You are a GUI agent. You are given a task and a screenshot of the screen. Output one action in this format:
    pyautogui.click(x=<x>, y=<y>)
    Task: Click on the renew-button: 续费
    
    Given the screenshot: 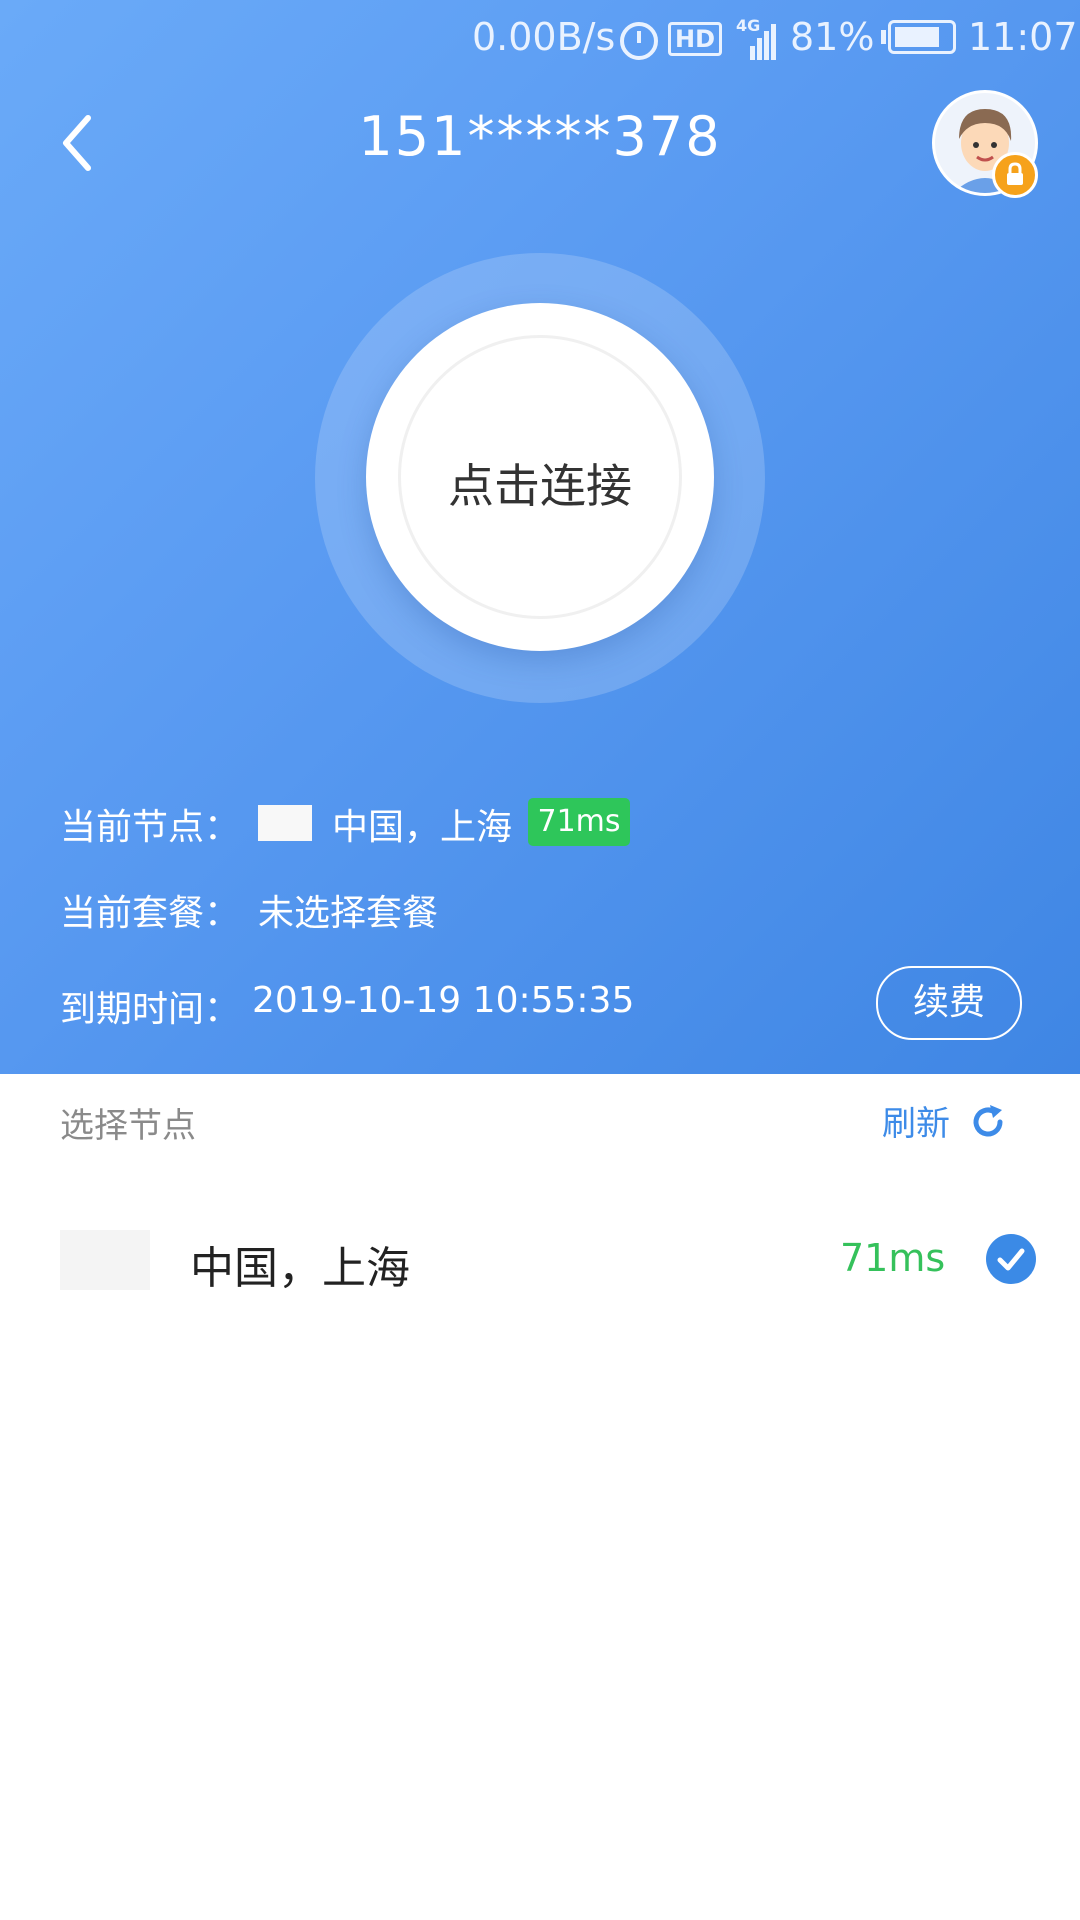 What is the action you would take?
    pyautogui.click(x=949, y=1003)
    